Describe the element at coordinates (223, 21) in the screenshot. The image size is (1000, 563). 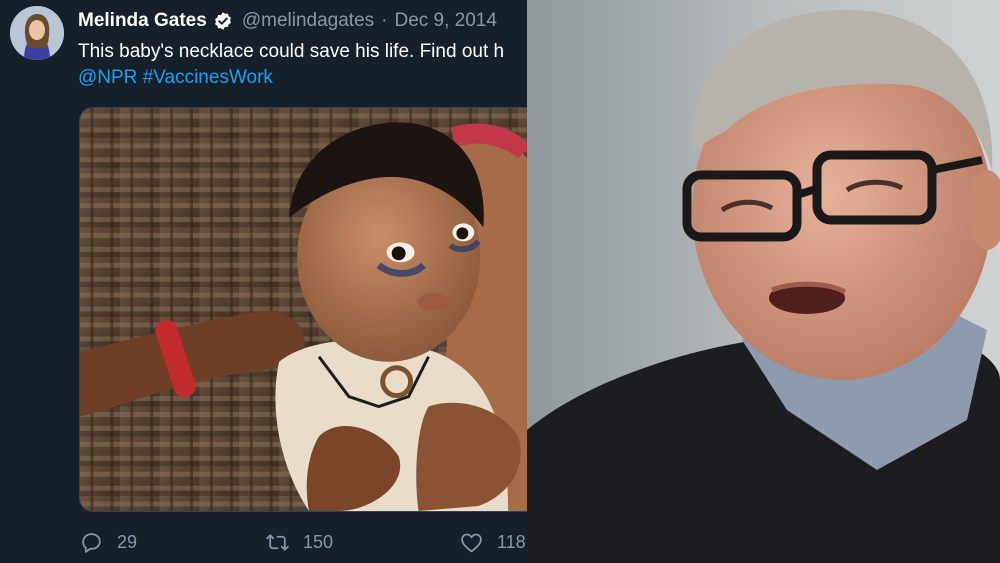
I see `verified-badge-icon` at that location.